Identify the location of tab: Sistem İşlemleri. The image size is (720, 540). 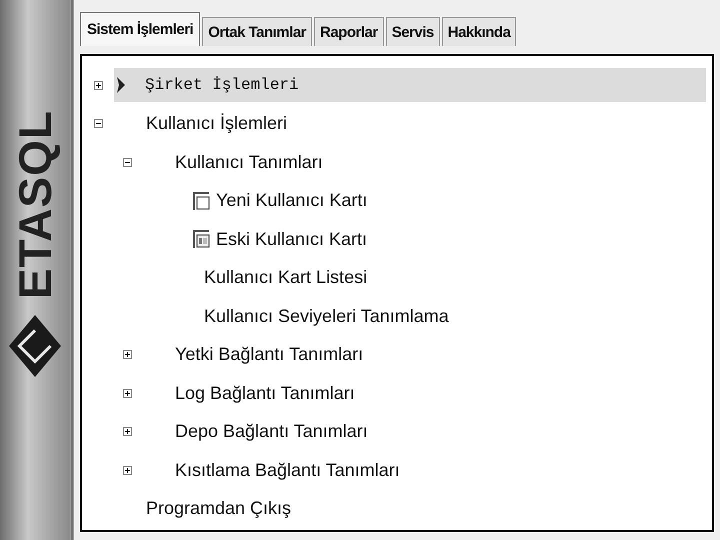
(140, 29).